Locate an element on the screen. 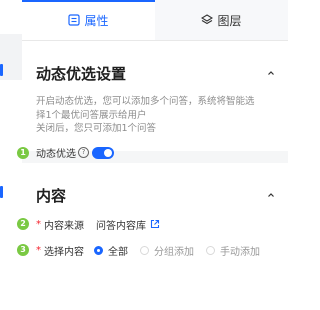 Image resolution: width=320 pixels, height=310 pixels. content-section-title: 内容 is located at coordinates (51, 195).